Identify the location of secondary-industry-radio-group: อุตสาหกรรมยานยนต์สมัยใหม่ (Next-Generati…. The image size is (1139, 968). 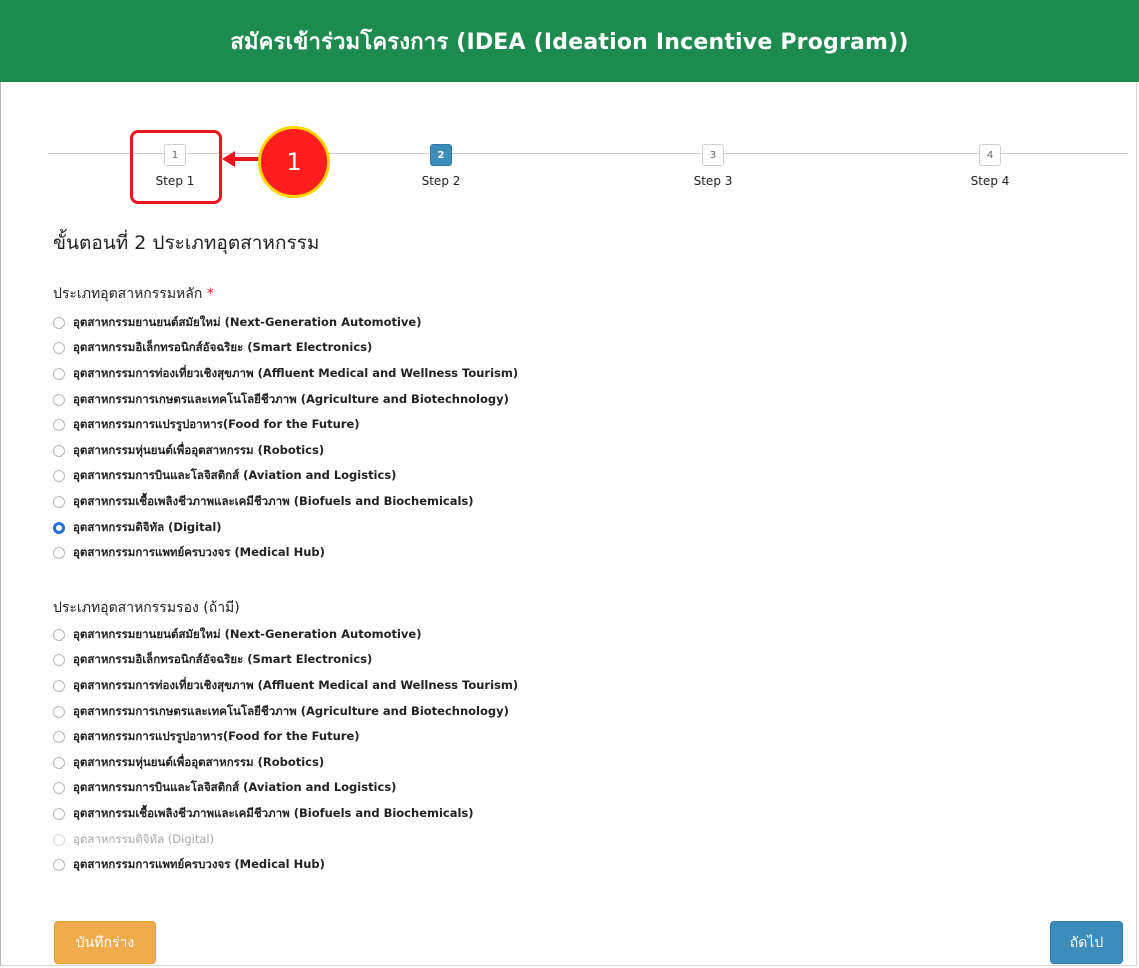
(285, 750).